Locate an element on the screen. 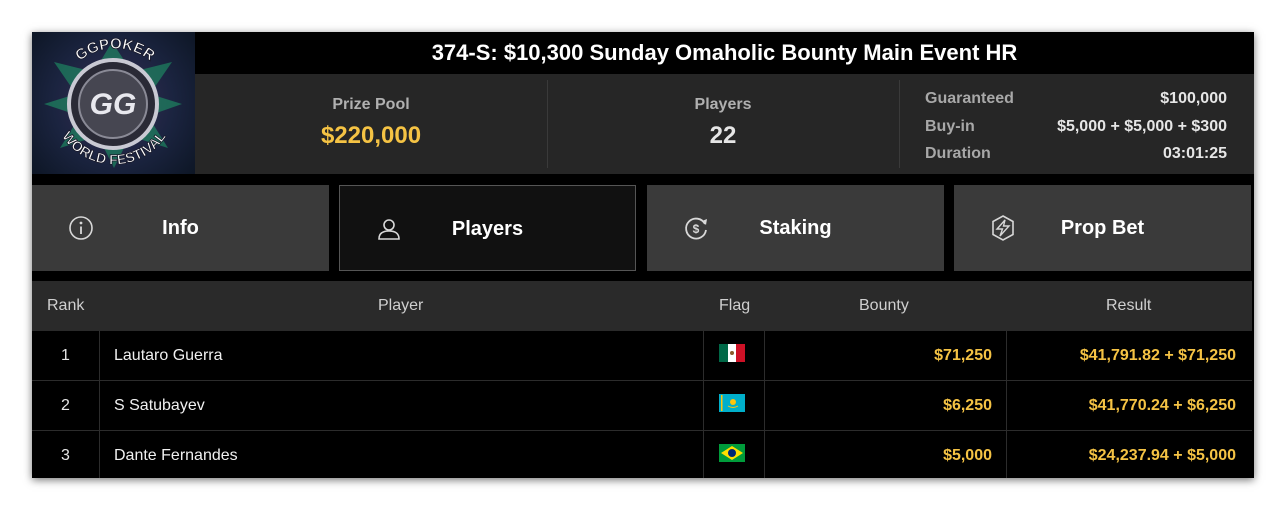  tab-label: Info is located at coordinates (180, 228).